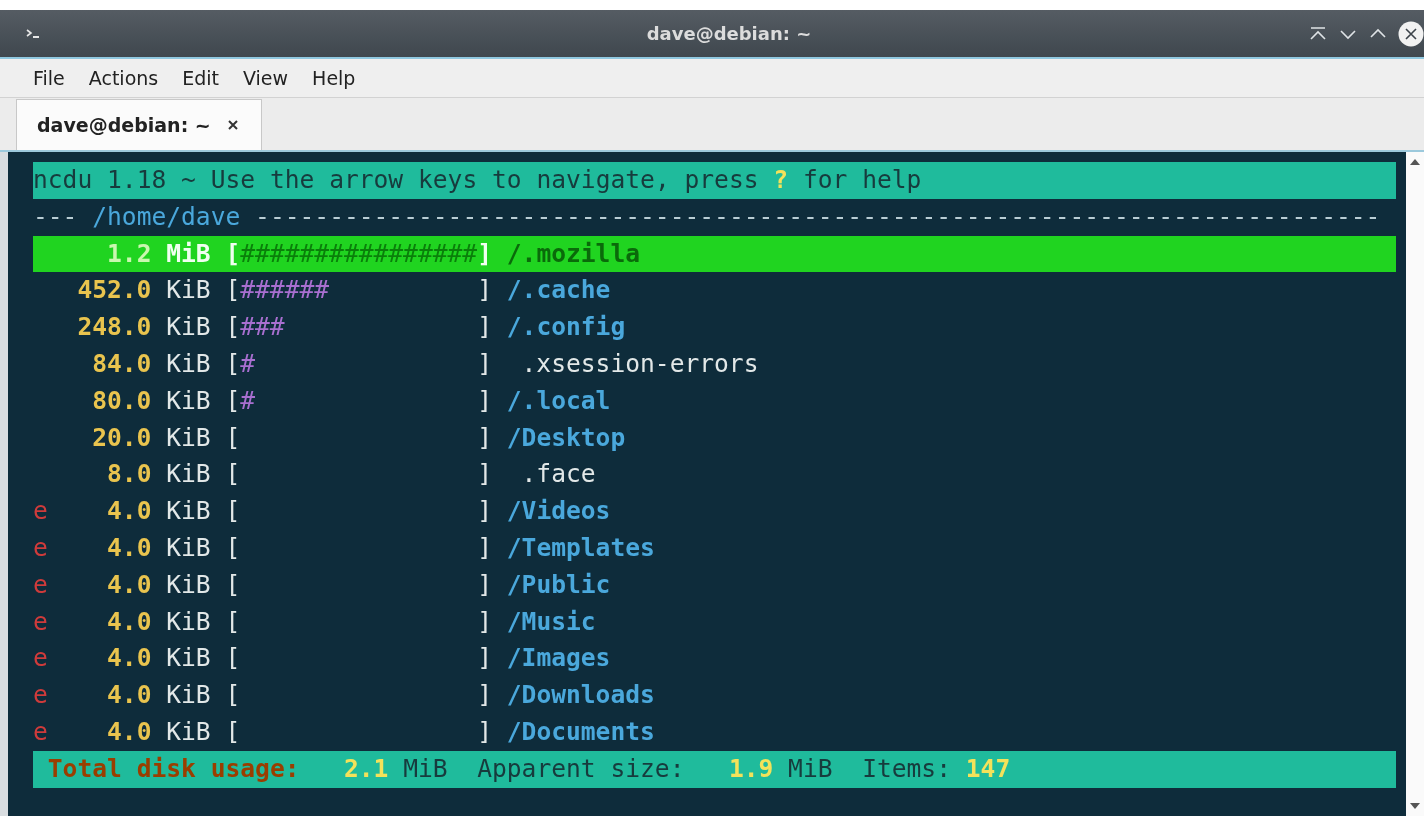  I want to click on menu-item: Edit, so click(200, 78).